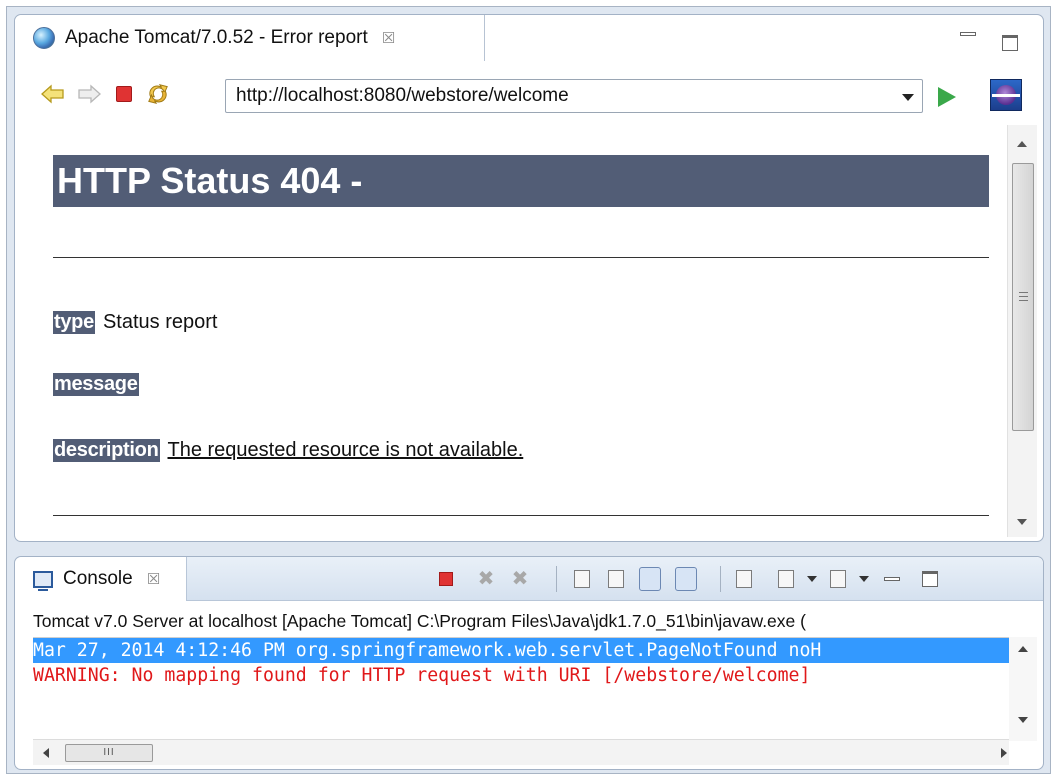  I want to click on console-horizontal-scrollbar: III, so click(521, 752).